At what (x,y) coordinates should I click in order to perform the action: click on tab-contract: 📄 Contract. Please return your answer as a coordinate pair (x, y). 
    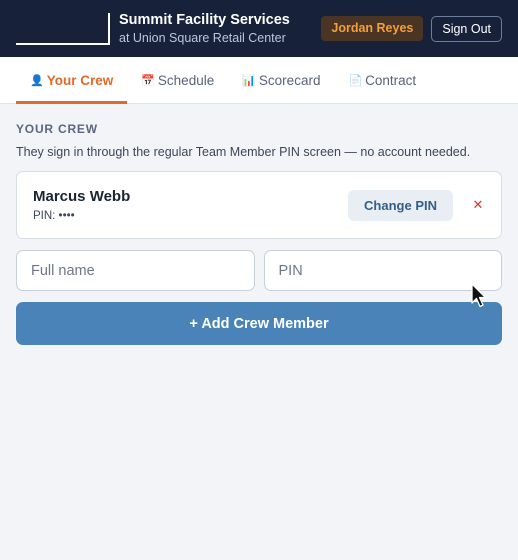
    Looking at the image, I should click on (382, 80).